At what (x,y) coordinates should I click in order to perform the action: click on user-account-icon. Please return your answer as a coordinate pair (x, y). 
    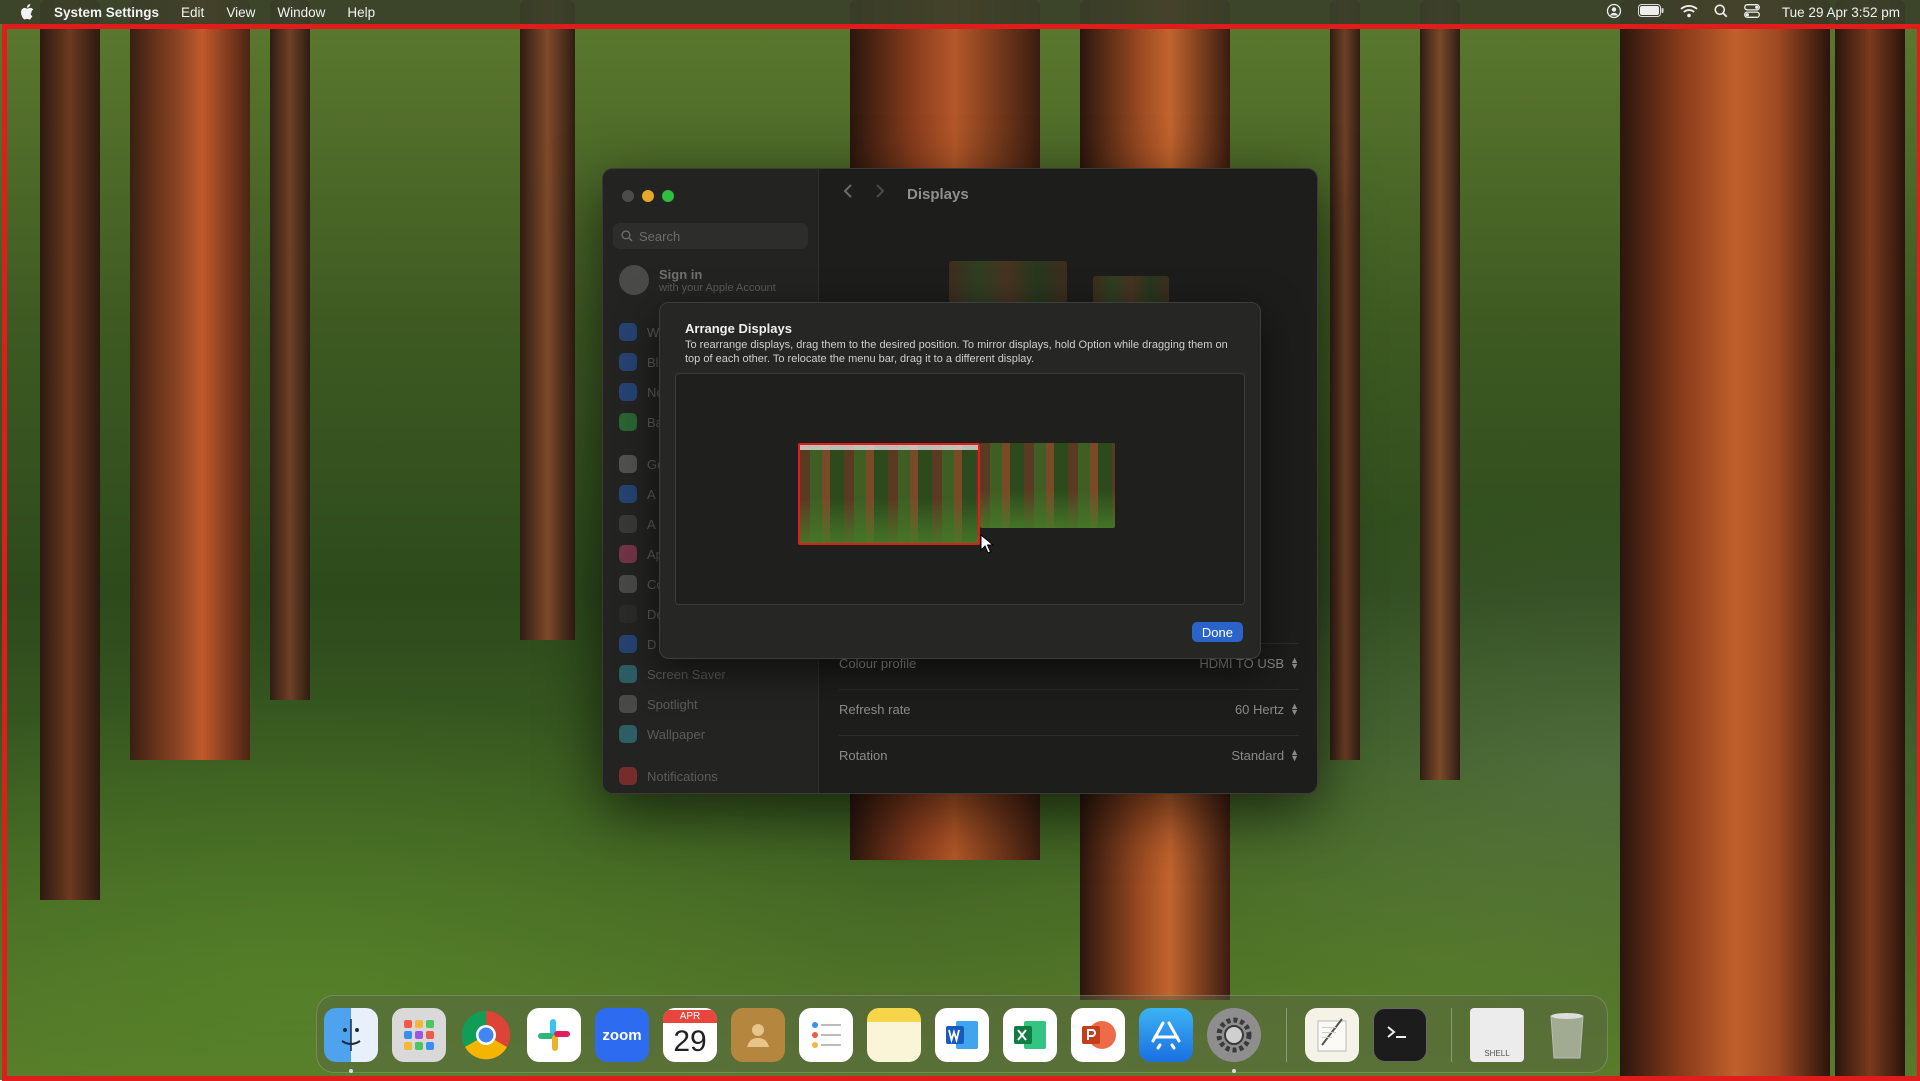
    Looking at the image, I should click on (1614, 12).